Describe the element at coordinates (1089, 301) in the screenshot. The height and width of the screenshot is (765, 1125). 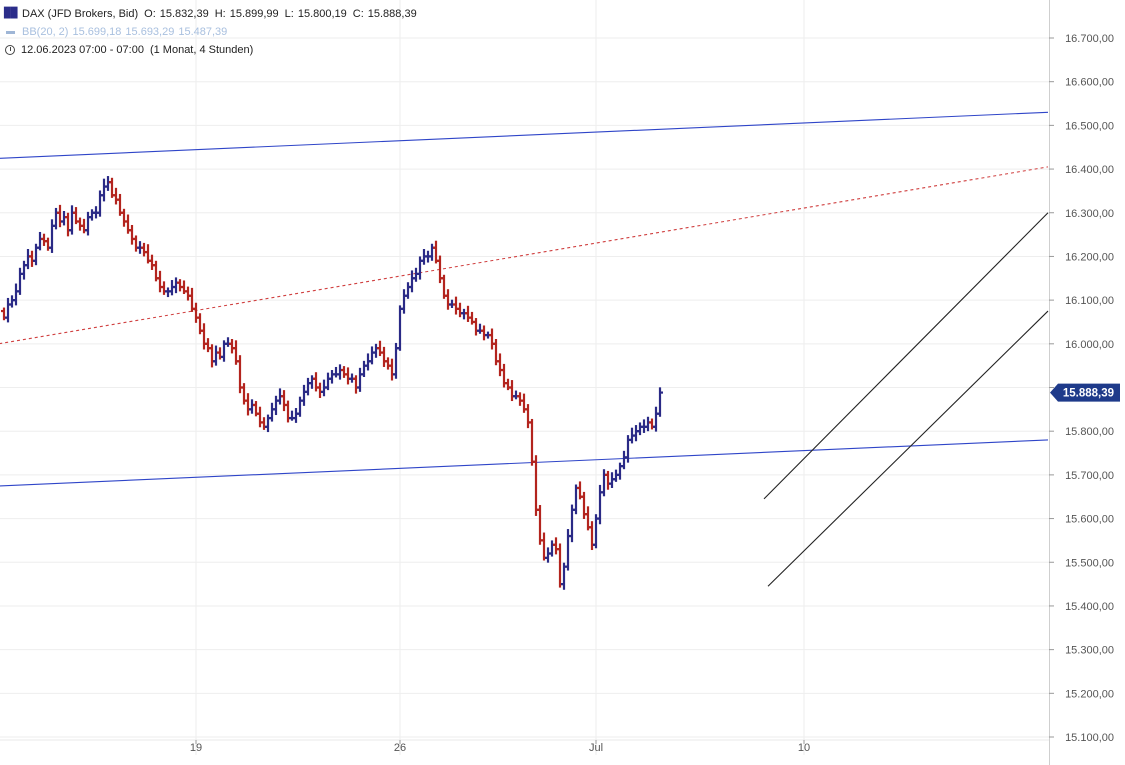
I see `y-tick-label: 16.100,00` at that location.